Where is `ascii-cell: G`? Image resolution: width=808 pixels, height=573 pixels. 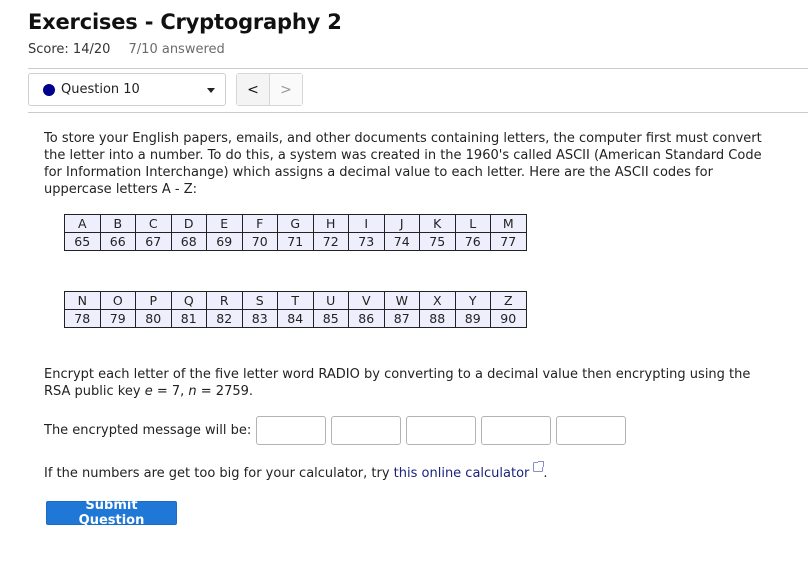
ascii-cell: G is located at coordinates (295, 223).